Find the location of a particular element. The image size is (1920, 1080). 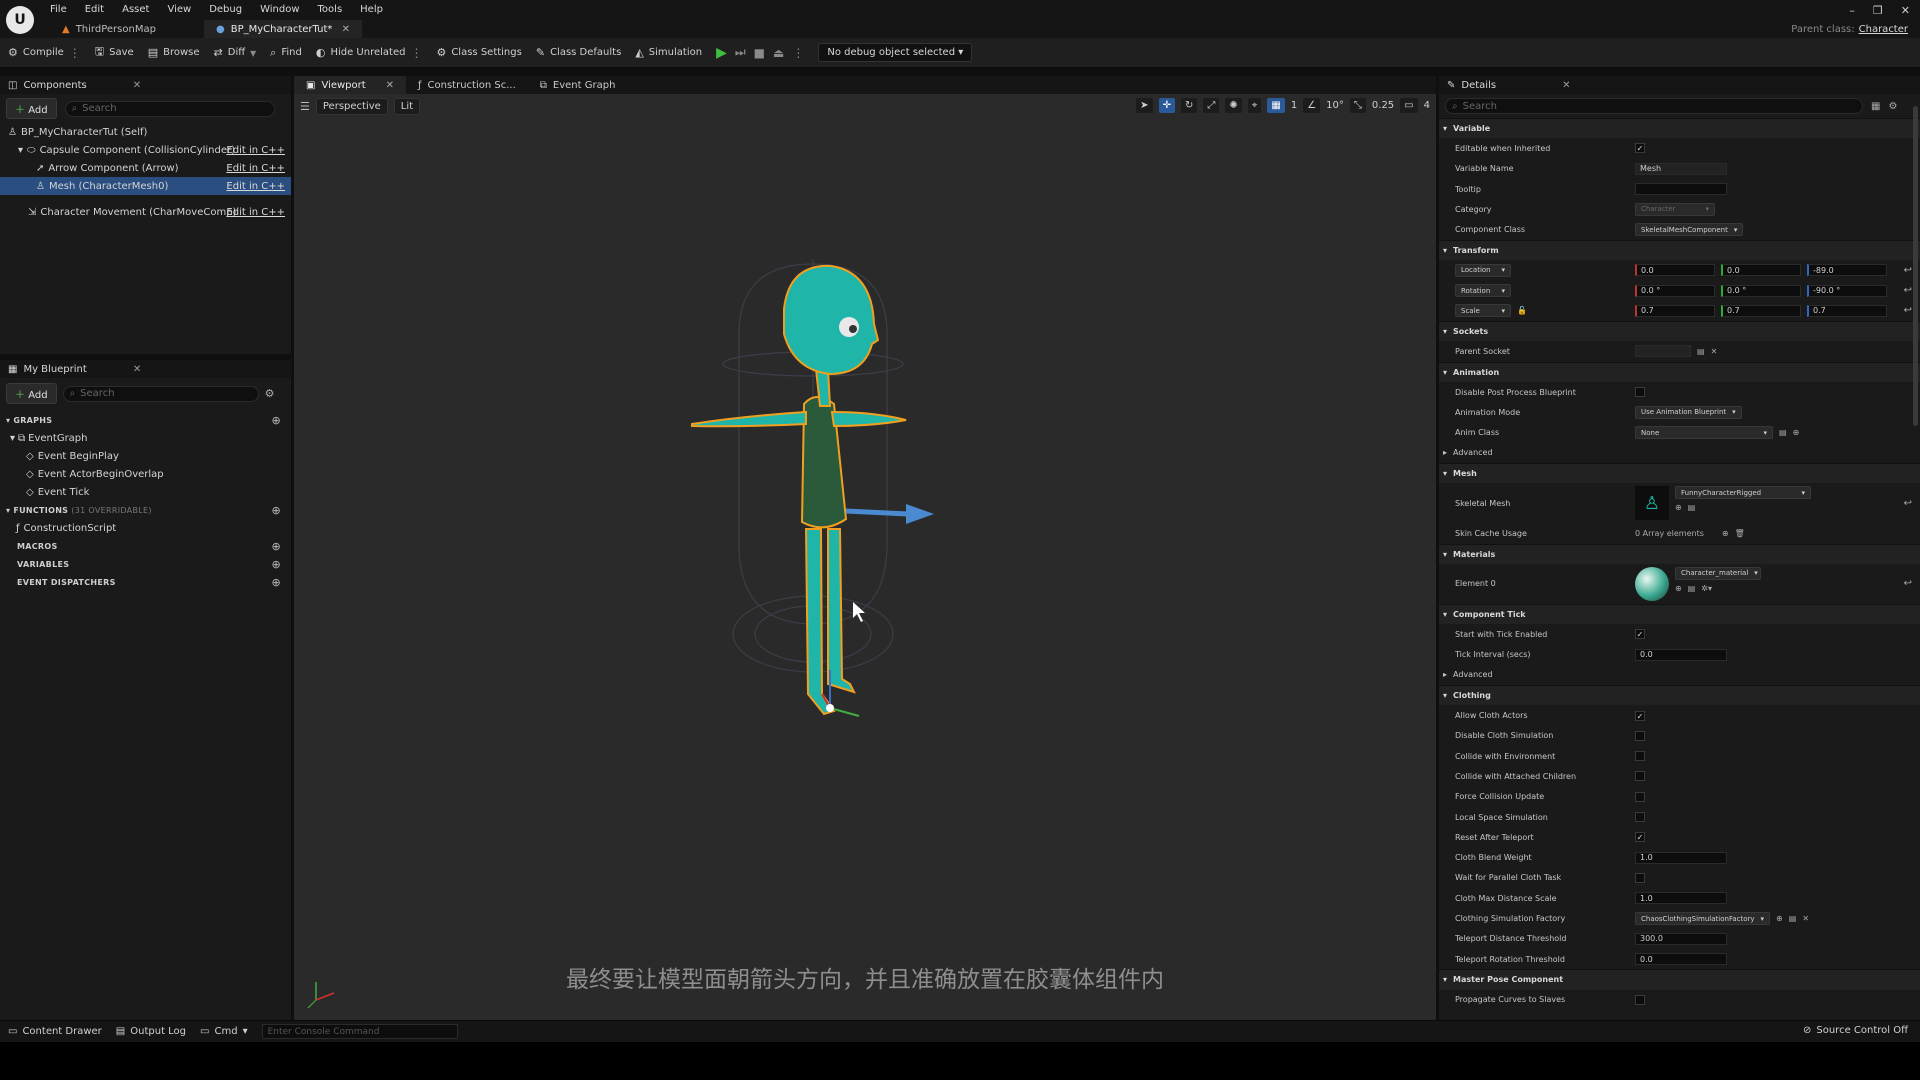

variable-name-field: Mesh is located at coordinates (1681, 168).